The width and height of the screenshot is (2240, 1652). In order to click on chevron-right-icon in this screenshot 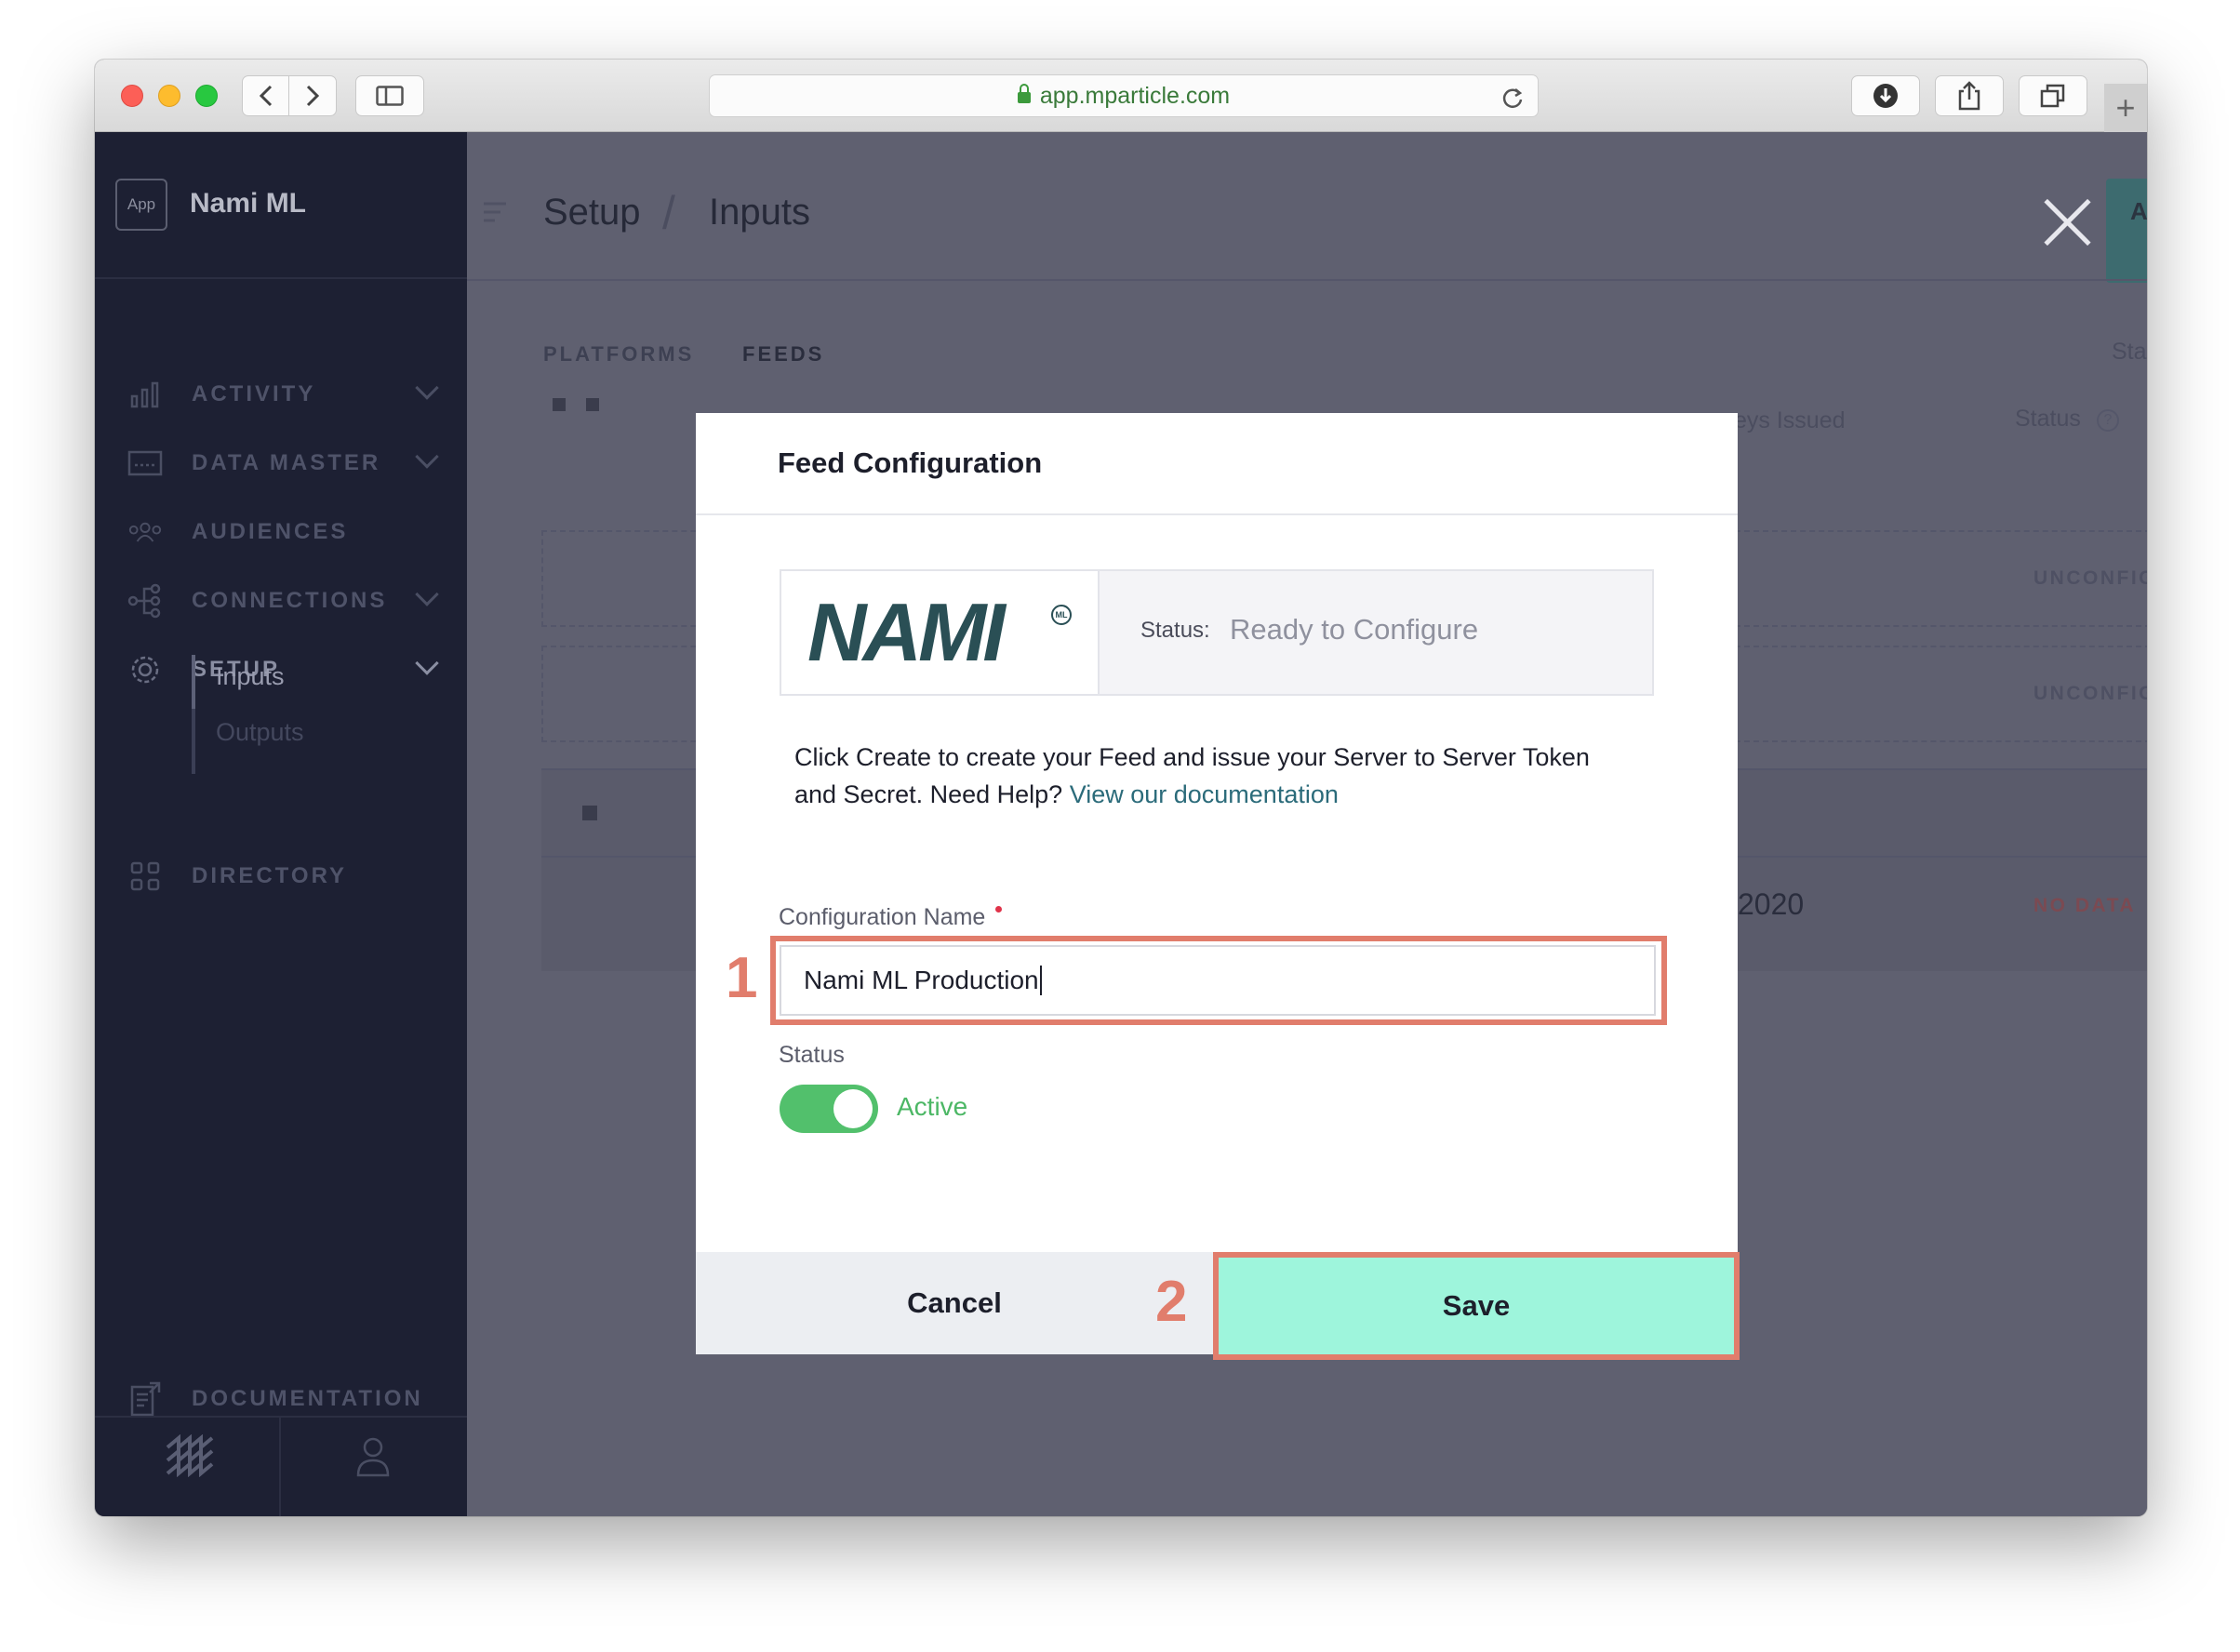, I will do `click(313, 96)`.